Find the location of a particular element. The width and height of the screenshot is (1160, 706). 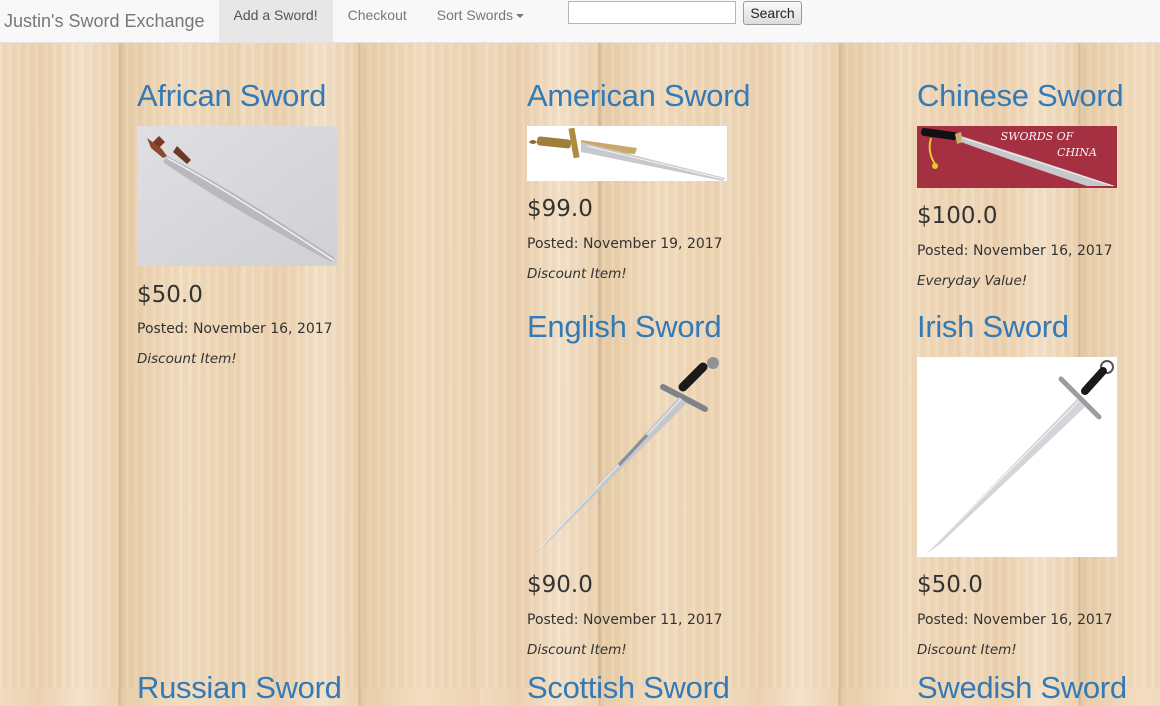

saber-icon is located at coordinates (237, 196).